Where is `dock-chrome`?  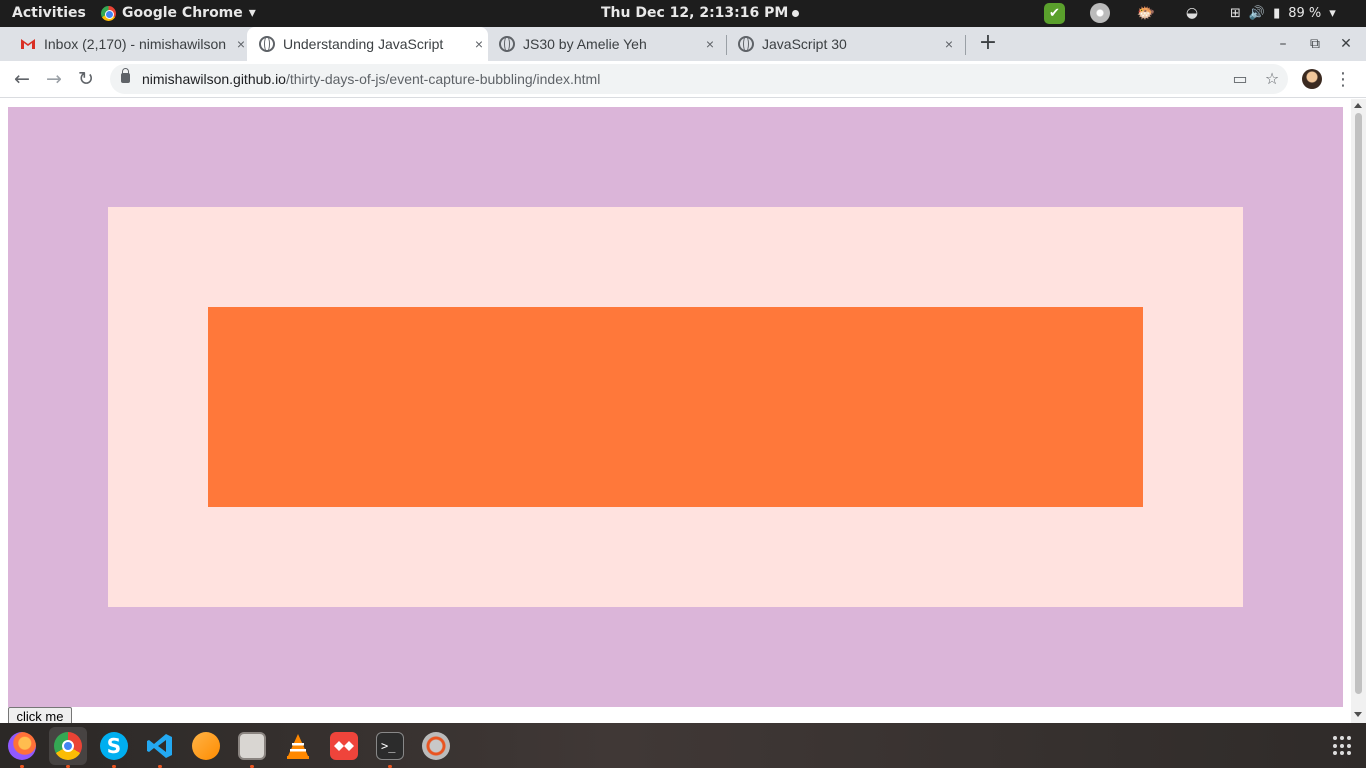 dock-chrome is located at coordinates (68, 747).